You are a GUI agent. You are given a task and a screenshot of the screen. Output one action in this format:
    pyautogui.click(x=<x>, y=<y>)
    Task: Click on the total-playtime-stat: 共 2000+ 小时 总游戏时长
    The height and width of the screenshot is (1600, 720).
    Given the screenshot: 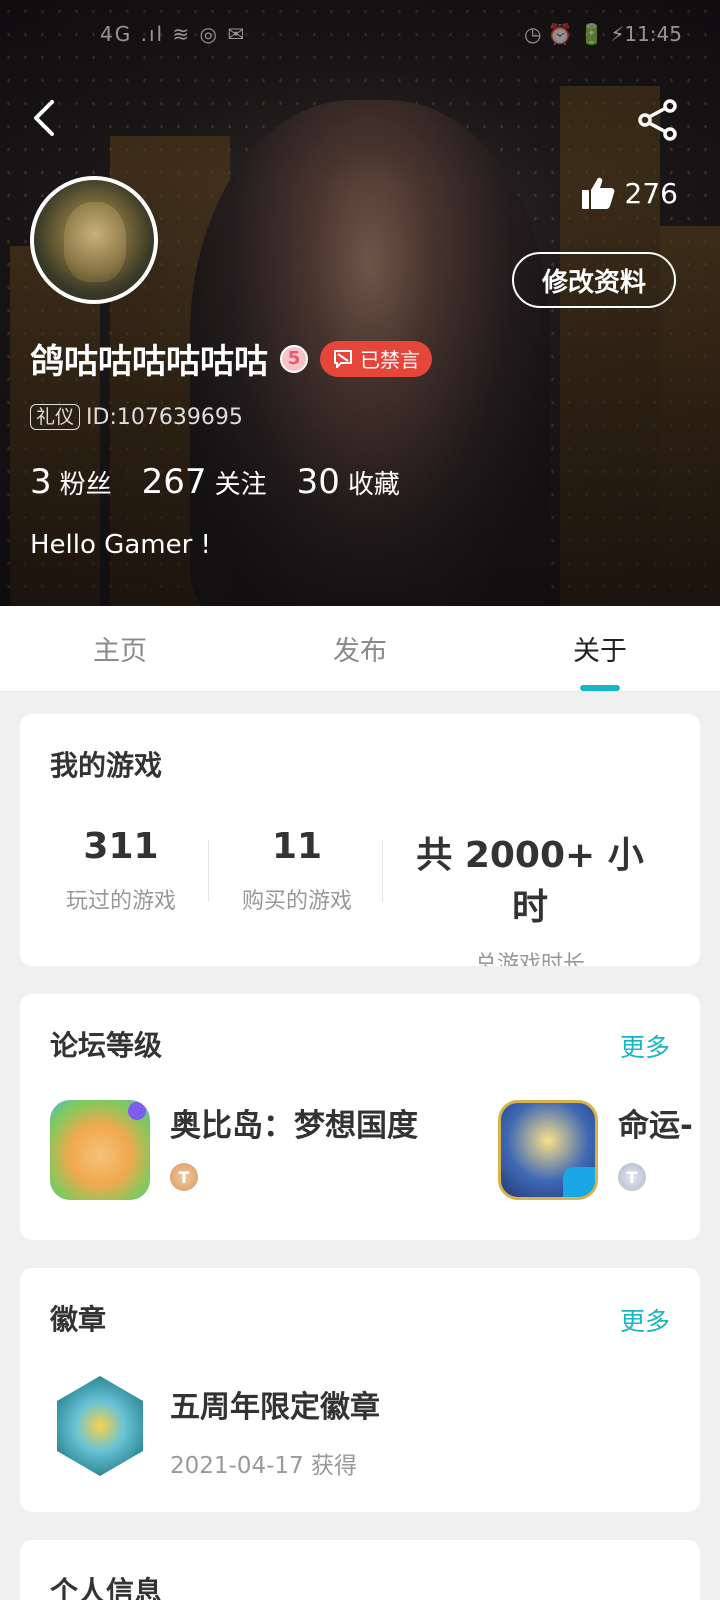 What is the action you would take?
    pyautogui.click(x=530, y=896)
    